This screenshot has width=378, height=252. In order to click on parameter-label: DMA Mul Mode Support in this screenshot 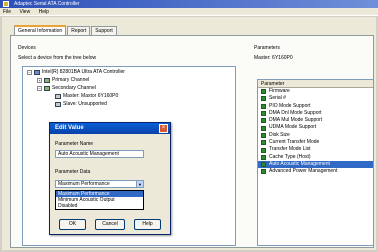, I will do `click(296, 120)`.